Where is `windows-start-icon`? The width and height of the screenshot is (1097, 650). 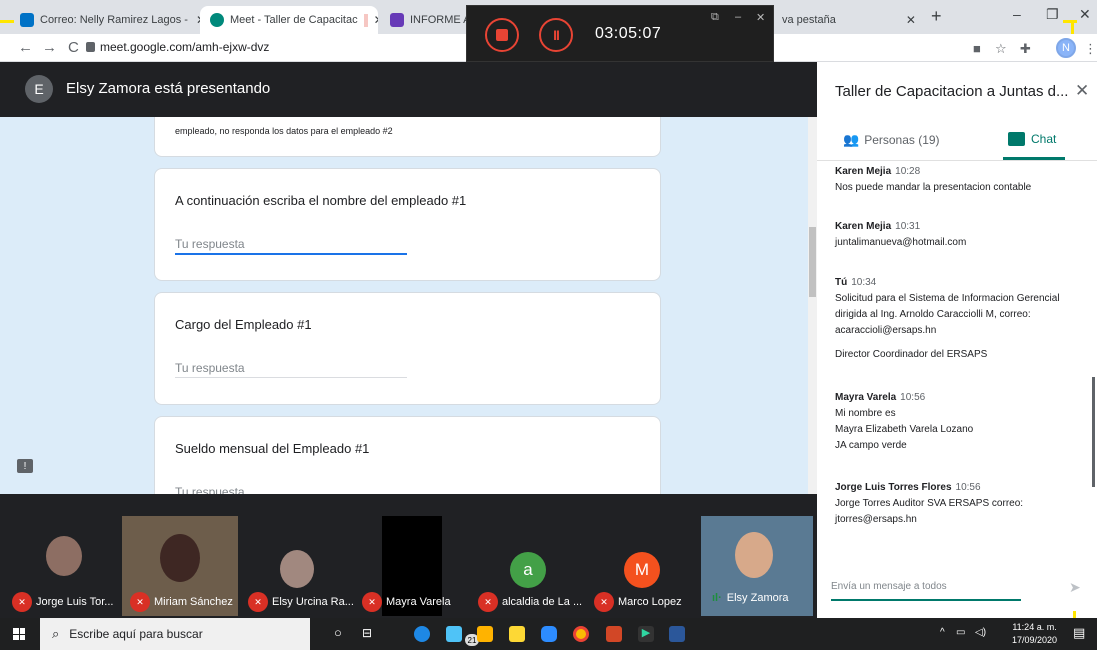 windows-start-icon is located at coordinates (19, 634).